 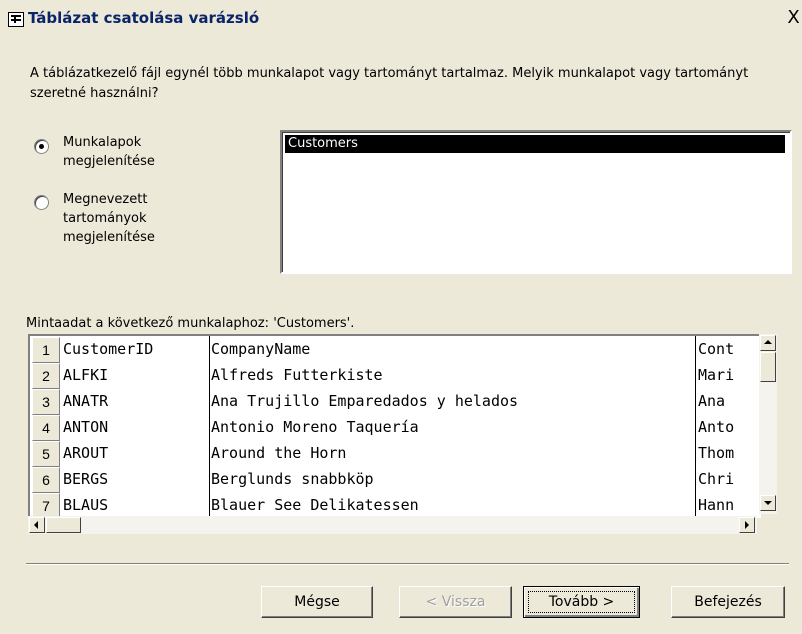 I want to click on row-number: 2, so click(x=46, y=376).